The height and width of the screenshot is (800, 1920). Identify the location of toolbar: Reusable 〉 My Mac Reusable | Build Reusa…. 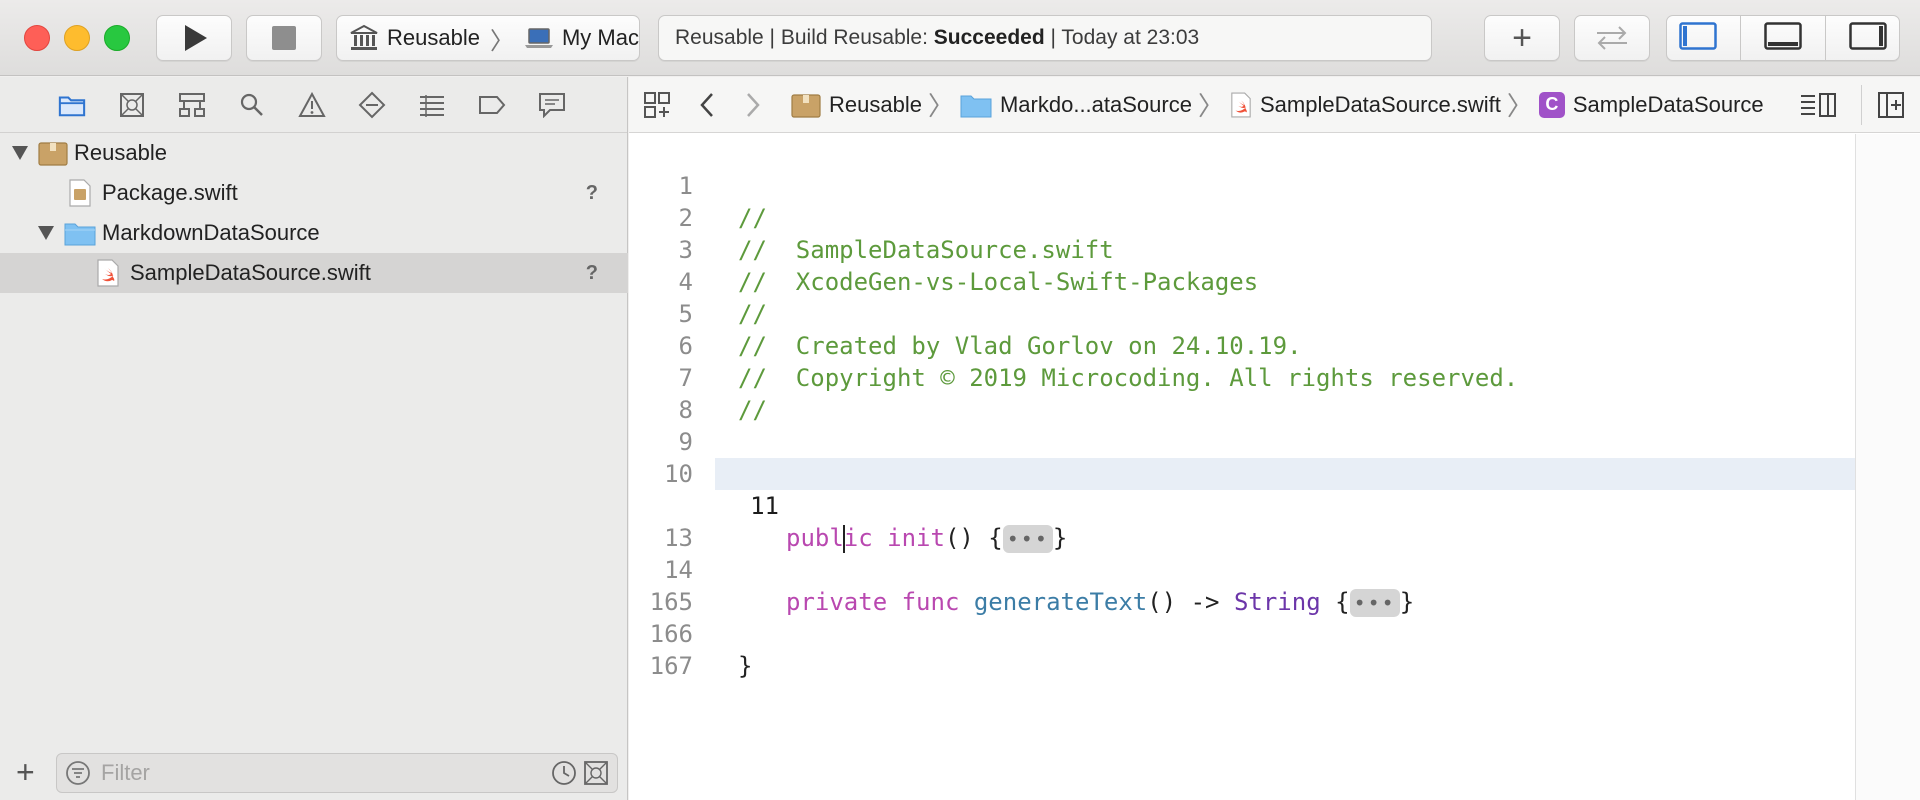
(960, 38).